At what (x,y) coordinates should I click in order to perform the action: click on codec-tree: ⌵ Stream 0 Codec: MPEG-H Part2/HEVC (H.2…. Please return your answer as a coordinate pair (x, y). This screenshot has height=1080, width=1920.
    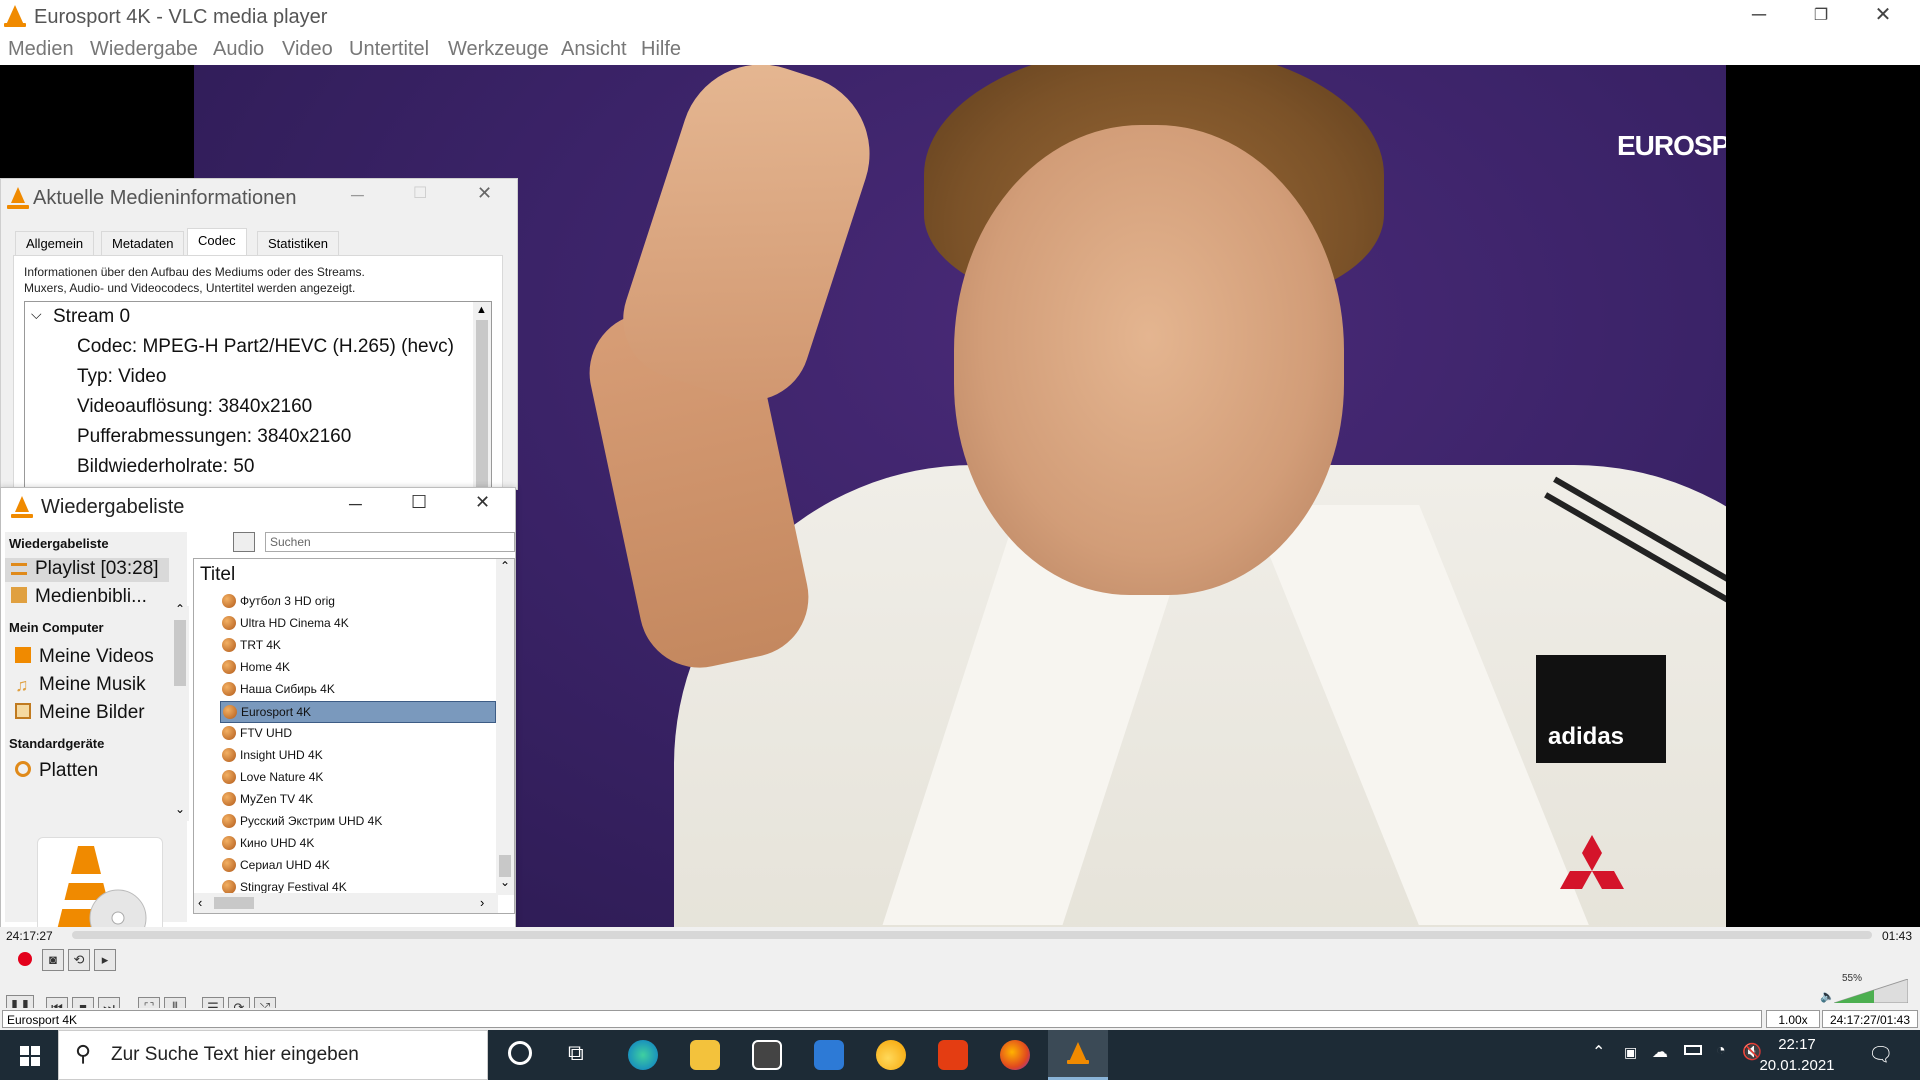
    Looking at the image, I should click on (258, 396).